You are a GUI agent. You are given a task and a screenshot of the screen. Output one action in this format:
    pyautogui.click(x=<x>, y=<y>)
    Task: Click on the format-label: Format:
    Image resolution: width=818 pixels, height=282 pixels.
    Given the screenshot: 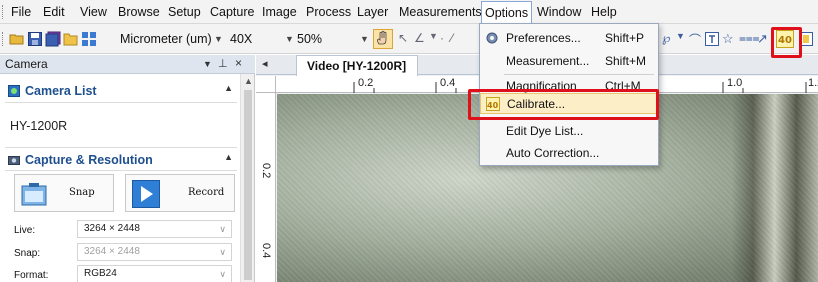 What is the action you would take?
    pyautogui.click(x=31, y=275)
    